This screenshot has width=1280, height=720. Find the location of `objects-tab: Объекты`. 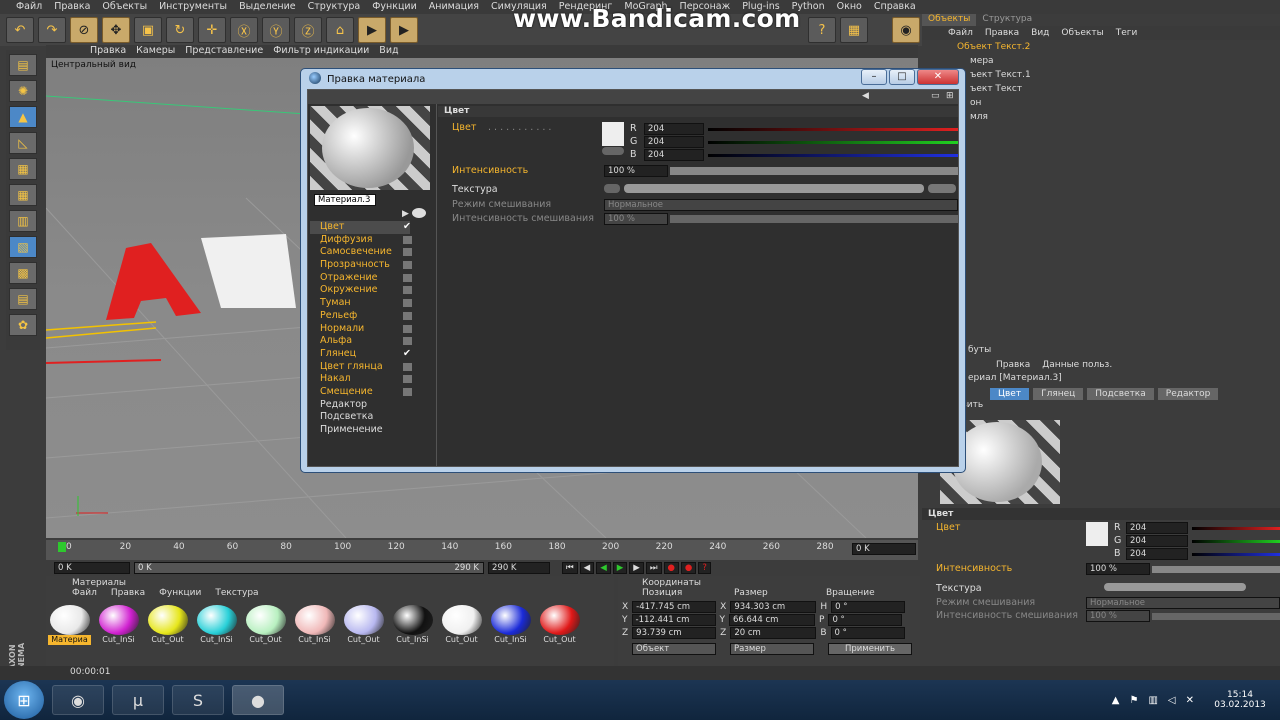

objects-tab: Объекты is located at coordinates (949, 20).